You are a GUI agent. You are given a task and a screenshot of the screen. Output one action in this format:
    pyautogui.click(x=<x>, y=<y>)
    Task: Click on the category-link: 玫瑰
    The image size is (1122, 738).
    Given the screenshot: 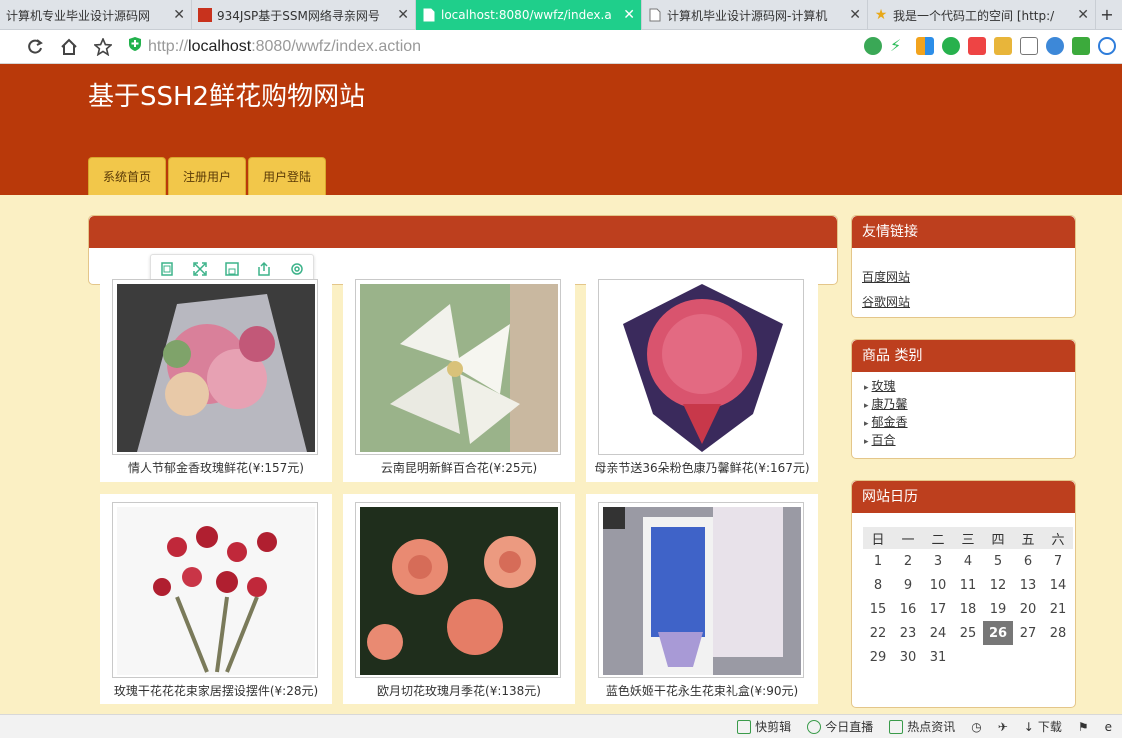 What is the action you would take?
    pyautogui.click(x=884, y=386)
    